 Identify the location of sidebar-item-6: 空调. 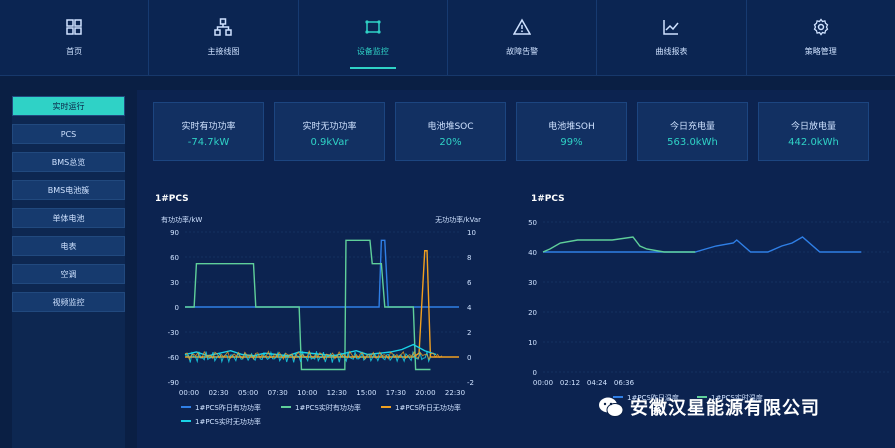
(68, 274).